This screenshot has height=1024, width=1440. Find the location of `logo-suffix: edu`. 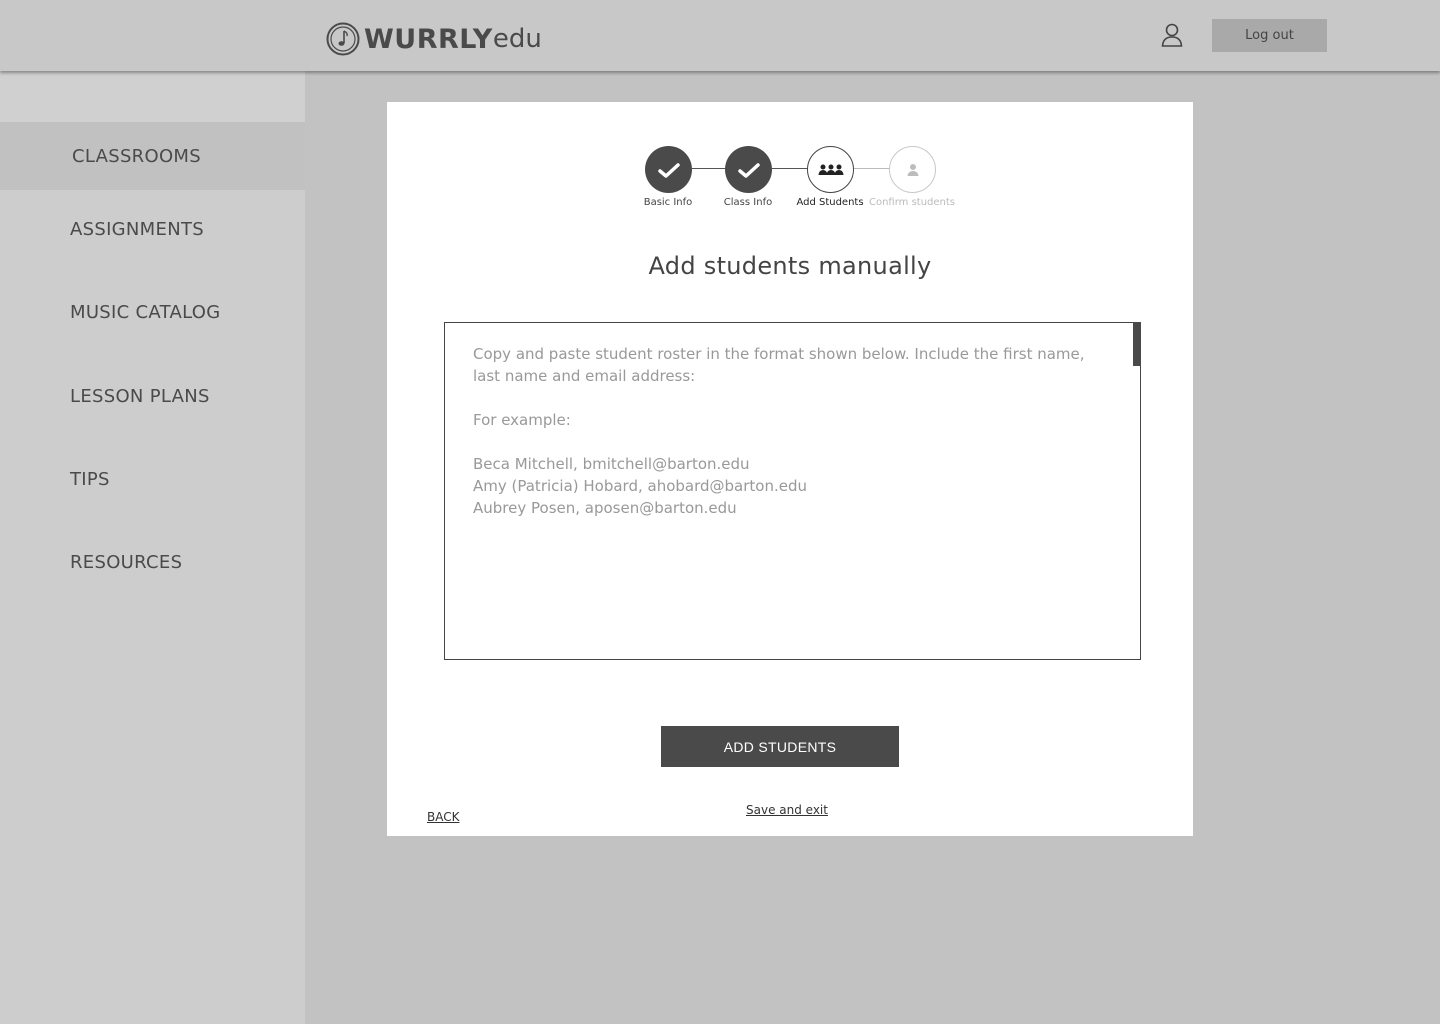

logo-suffix: edu is located at coordinates (517, 39).